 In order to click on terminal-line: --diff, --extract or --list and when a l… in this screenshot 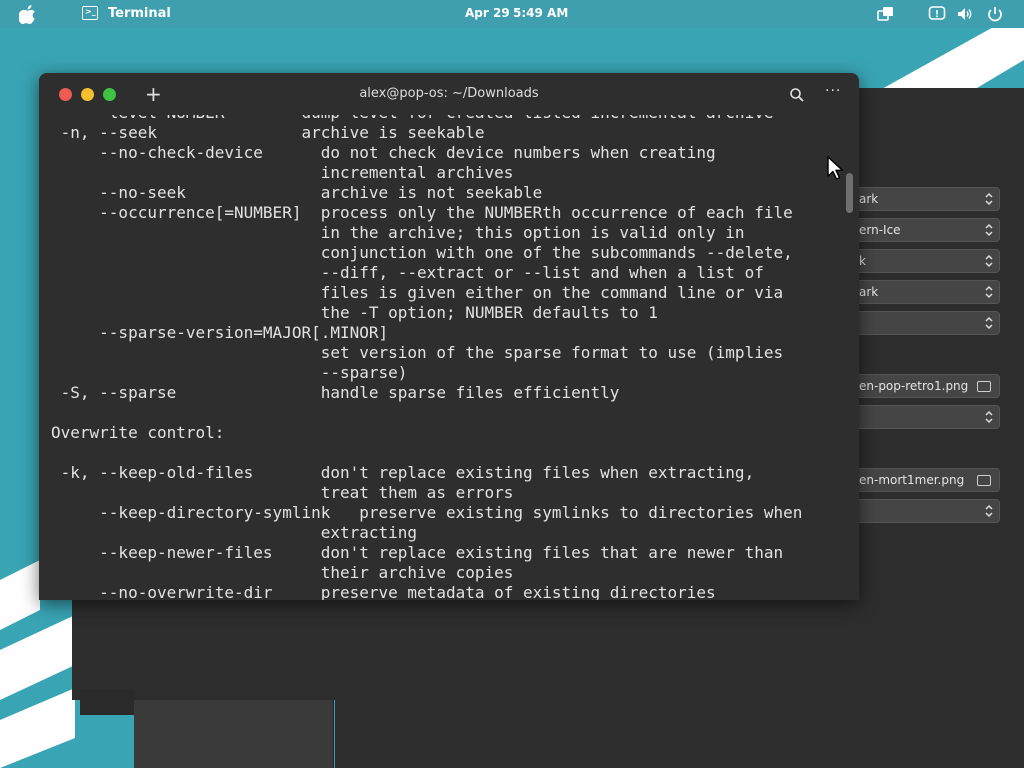, I will do `click(407, 272)`.